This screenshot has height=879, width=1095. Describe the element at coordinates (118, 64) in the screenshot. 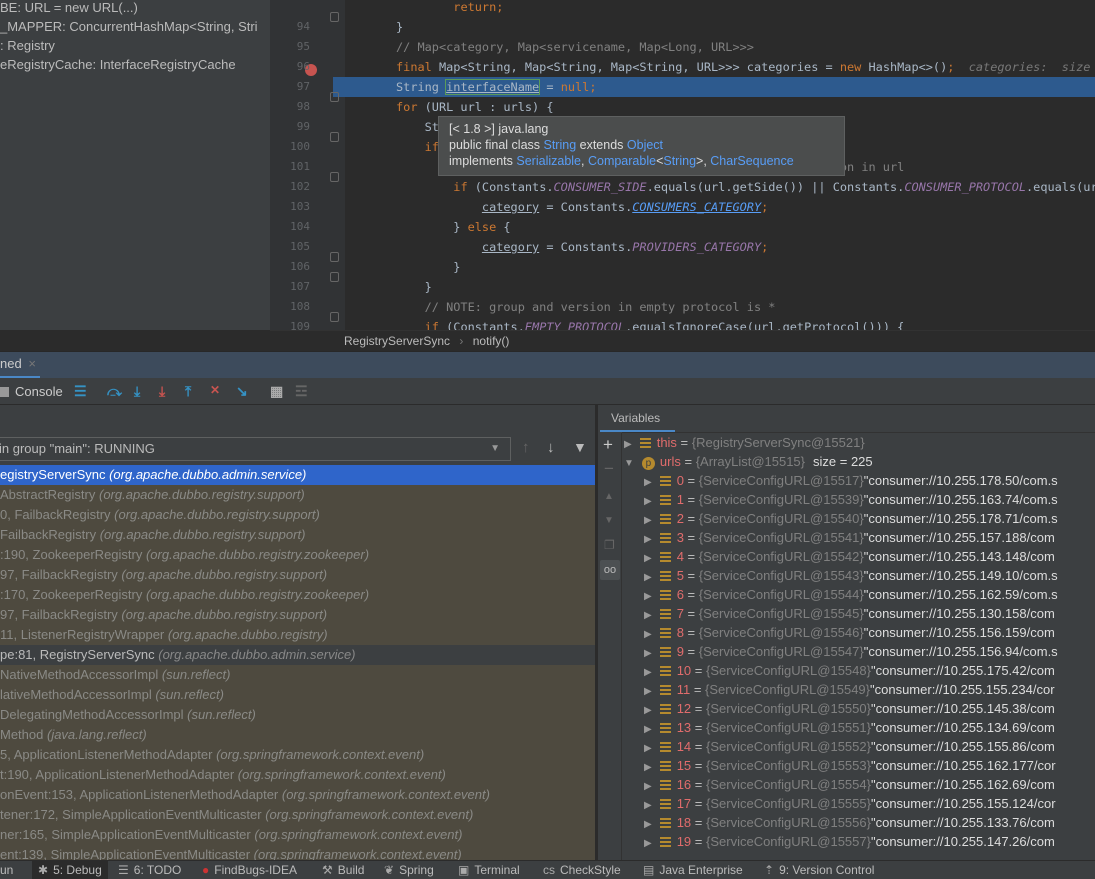

I see `structure-item: eRegistryCache: InterfaceRegistryCache` at that location.